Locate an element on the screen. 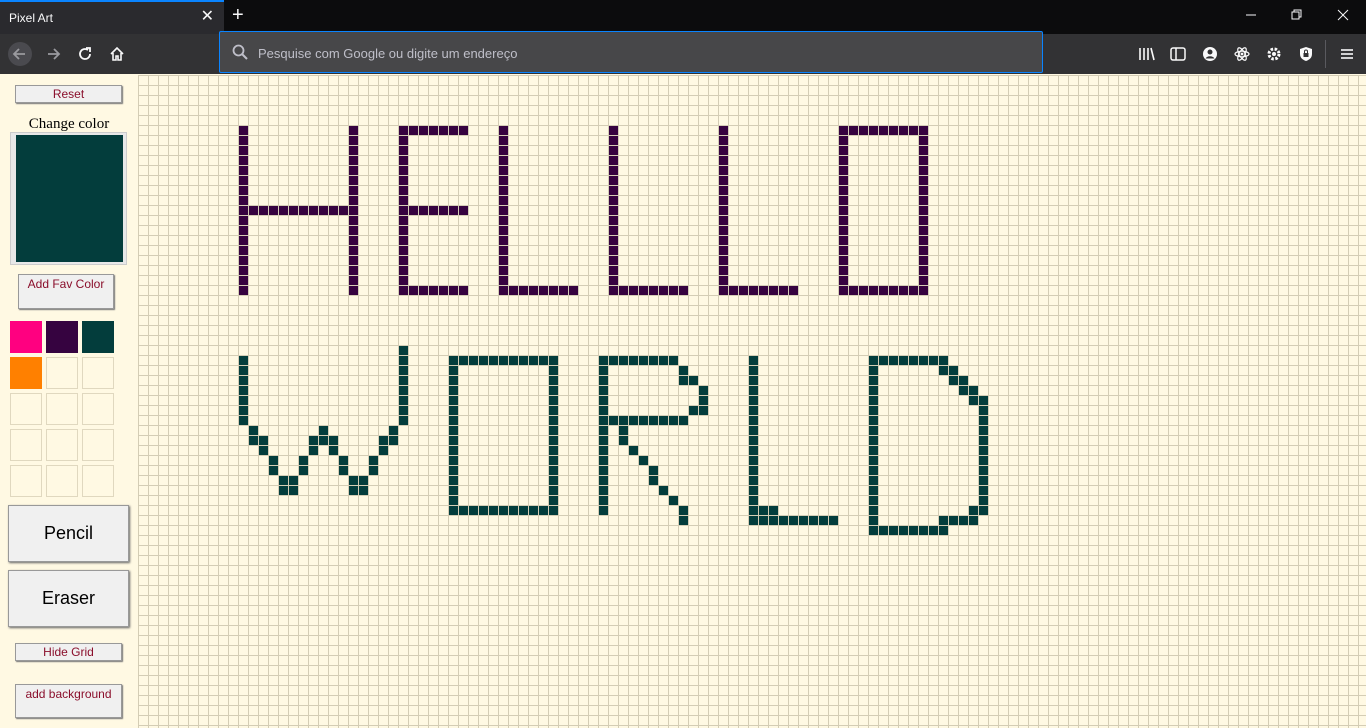 The image size is (1366, 728). add-fav-color-button: Add Fav Color is located at coordinates (66, 291).